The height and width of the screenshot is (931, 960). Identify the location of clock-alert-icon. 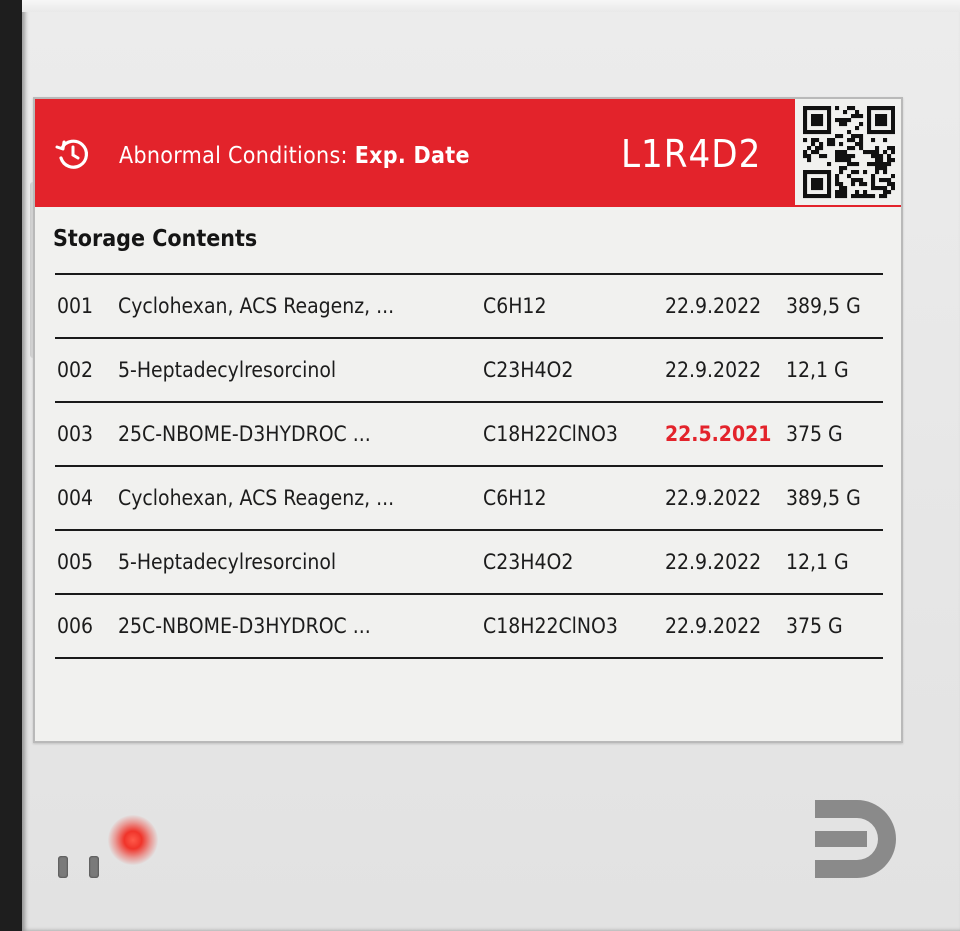
(71, 154).